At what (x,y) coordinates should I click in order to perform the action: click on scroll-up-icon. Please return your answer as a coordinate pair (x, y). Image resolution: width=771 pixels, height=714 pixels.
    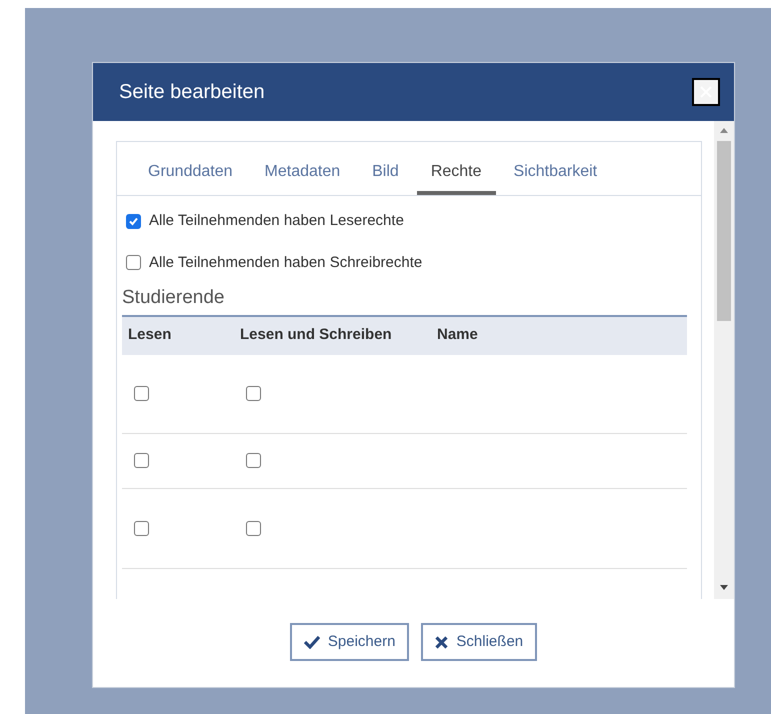
    Looking at the image, I should click on (724, 130).